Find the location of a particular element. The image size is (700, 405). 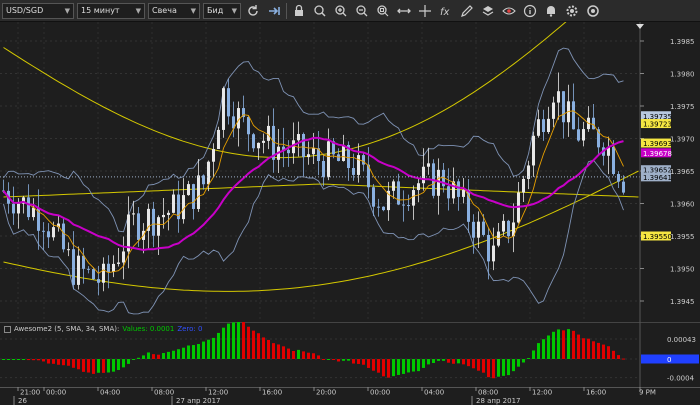

alarm-icon is located at coordinates (551, 11).